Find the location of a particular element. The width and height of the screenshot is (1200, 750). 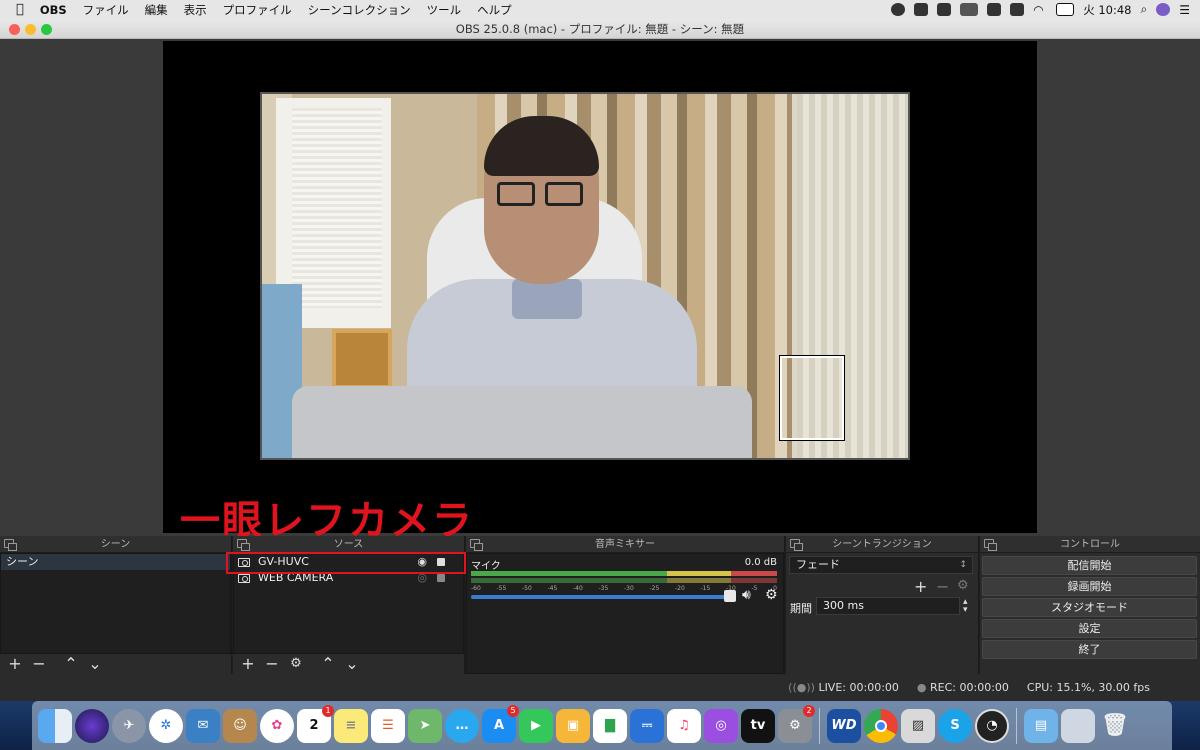

safari-icon: ✲ is located at coordinates (166, 725).